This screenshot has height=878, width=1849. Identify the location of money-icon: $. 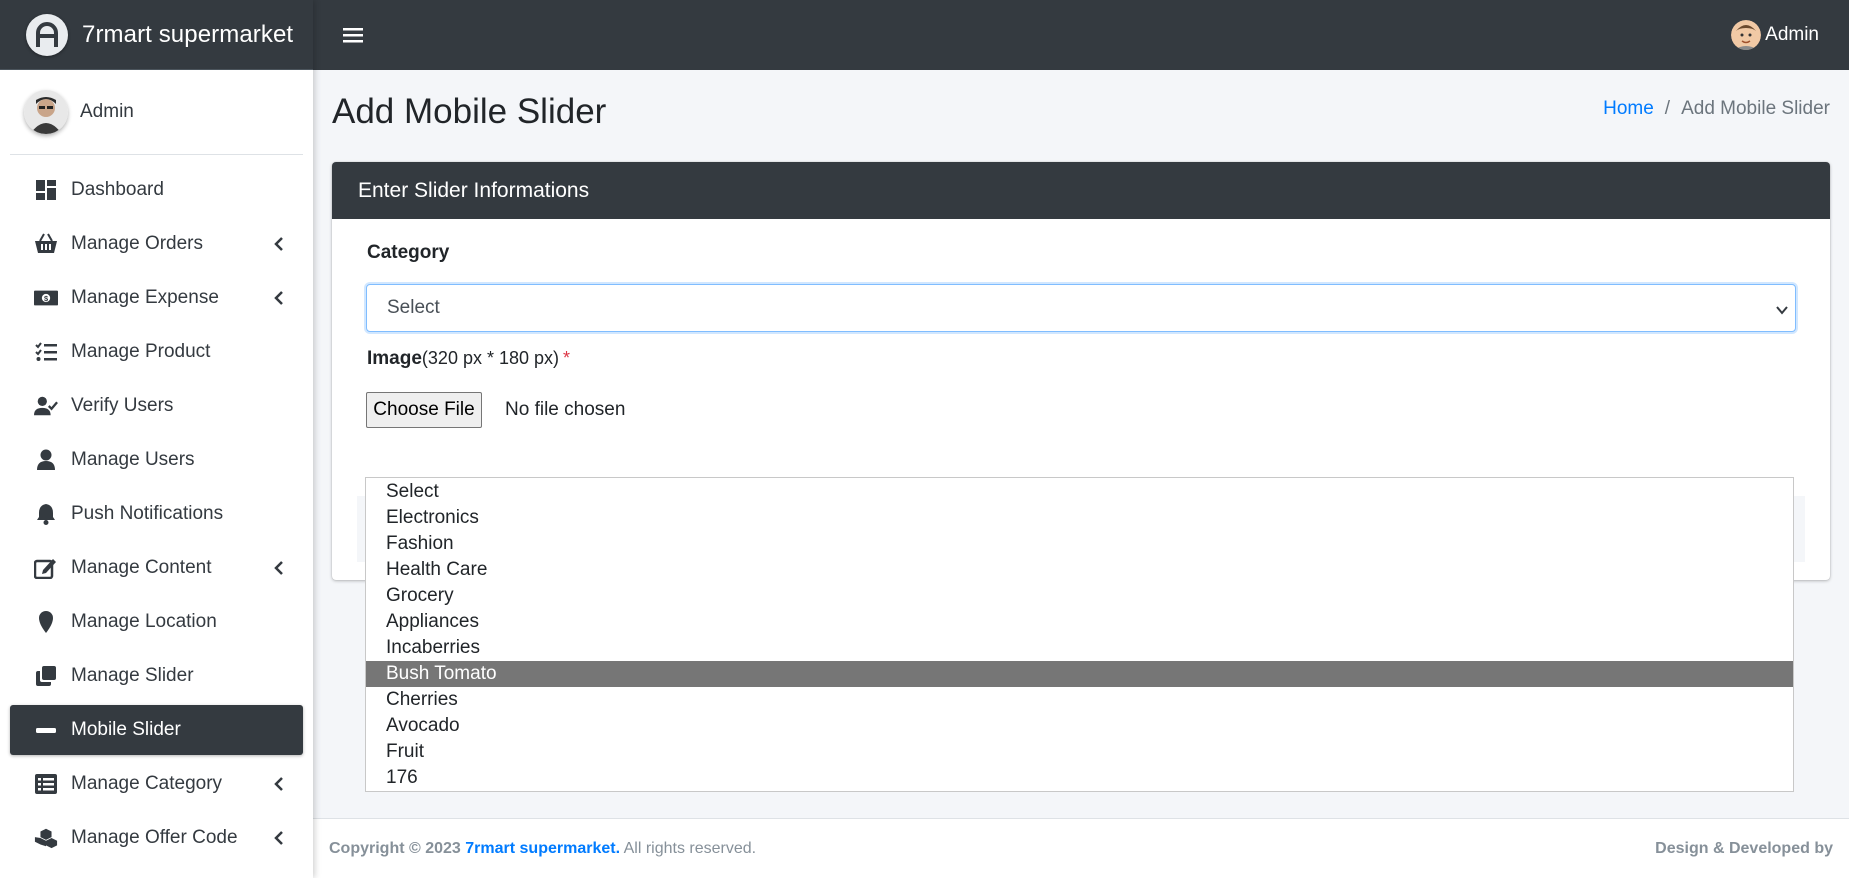
(46, 298).